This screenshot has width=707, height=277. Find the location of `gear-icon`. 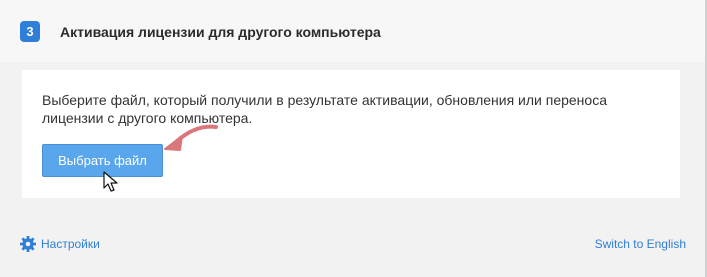

gear-icon is located at coordinates (28, 244).